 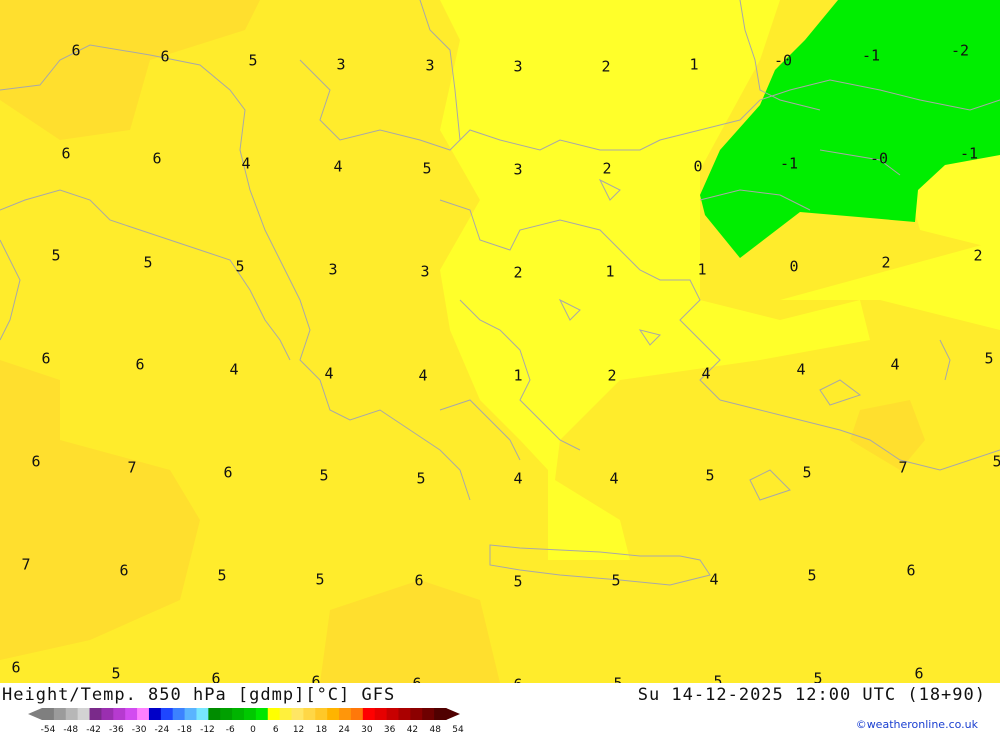 What do you see at coordinates (207, 730) in the screenshot?
I see `legend-tick-label: -12` at bounding box center [207, 730].